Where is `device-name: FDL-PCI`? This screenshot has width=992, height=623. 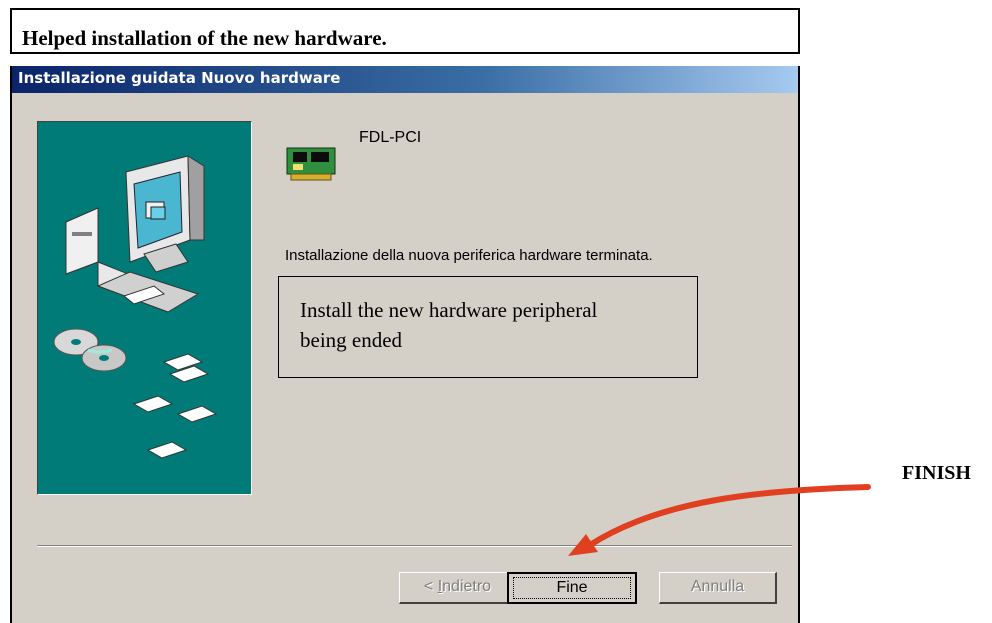
device-name: FDL-PCI is located at coordinates (390, 137).